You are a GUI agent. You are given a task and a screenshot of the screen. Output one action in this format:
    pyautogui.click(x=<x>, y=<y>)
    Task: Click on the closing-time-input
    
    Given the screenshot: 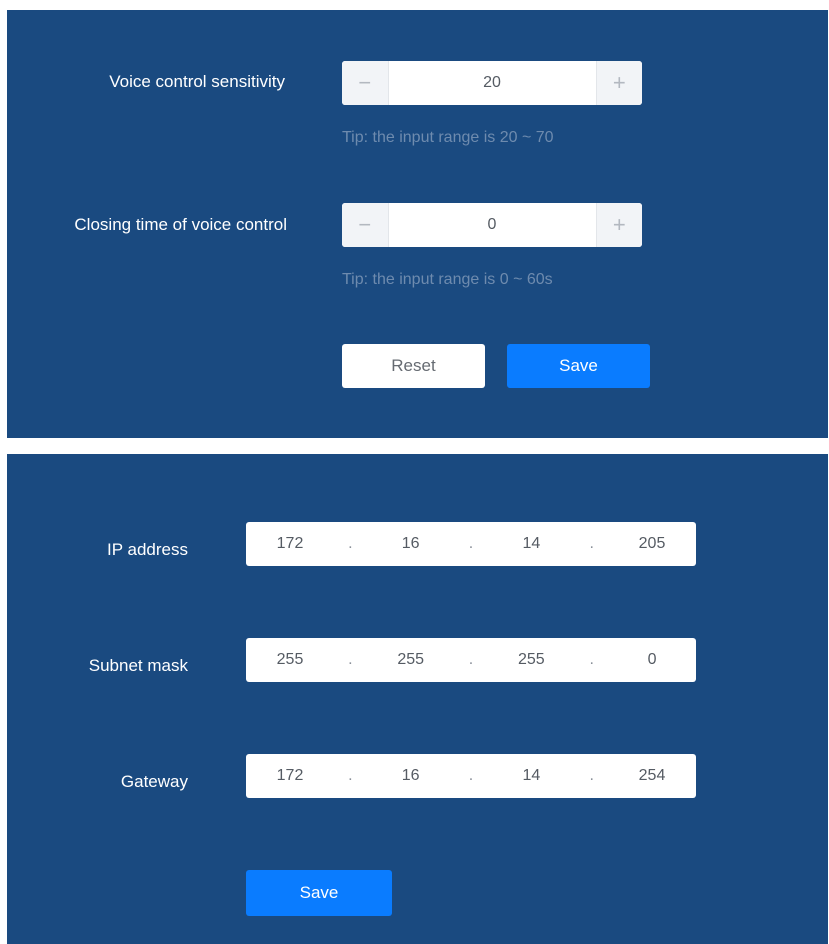 What is the action you would take?
    pyautogui.click(x=492, y=225)
    